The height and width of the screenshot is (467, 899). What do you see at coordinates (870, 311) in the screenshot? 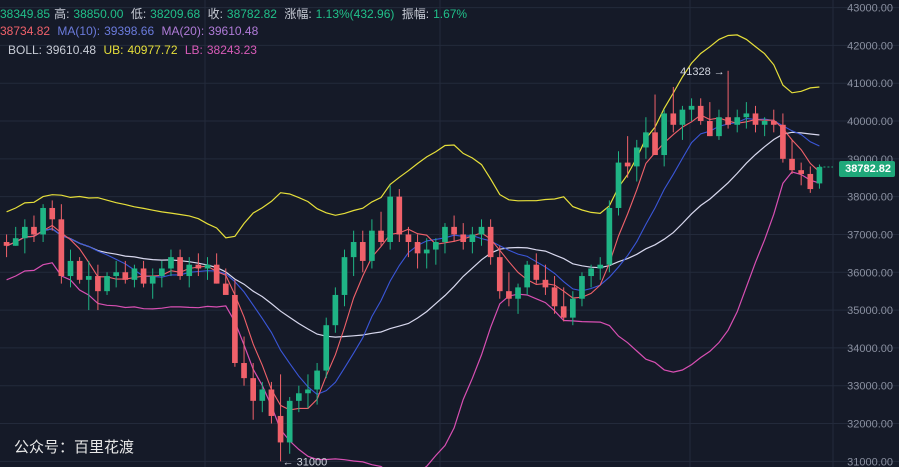
I see `y-tick-label: 35000.00` at bounding box center [870, 311].